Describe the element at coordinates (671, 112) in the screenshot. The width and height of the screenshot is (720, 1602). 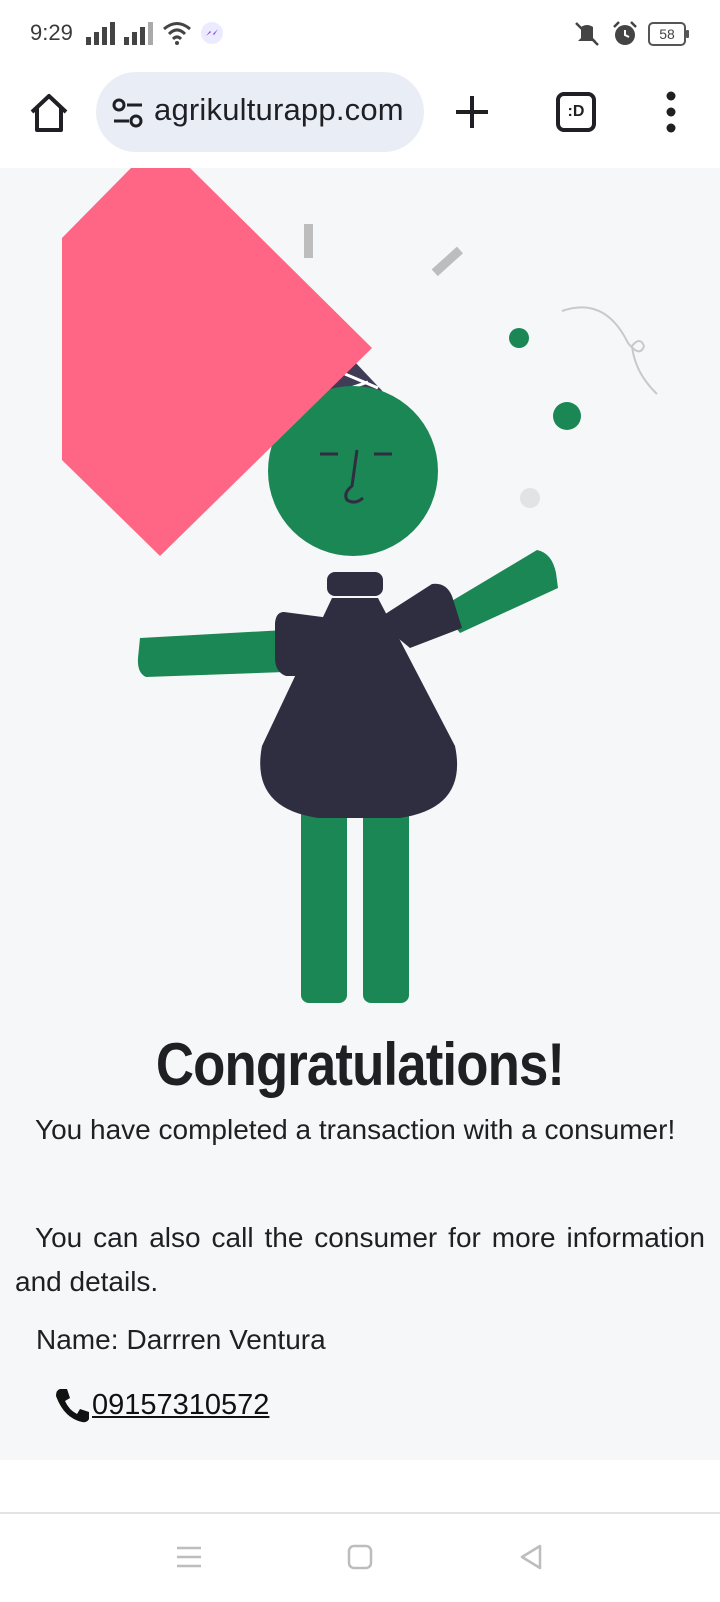
I see `more-menu-icon` at that location.